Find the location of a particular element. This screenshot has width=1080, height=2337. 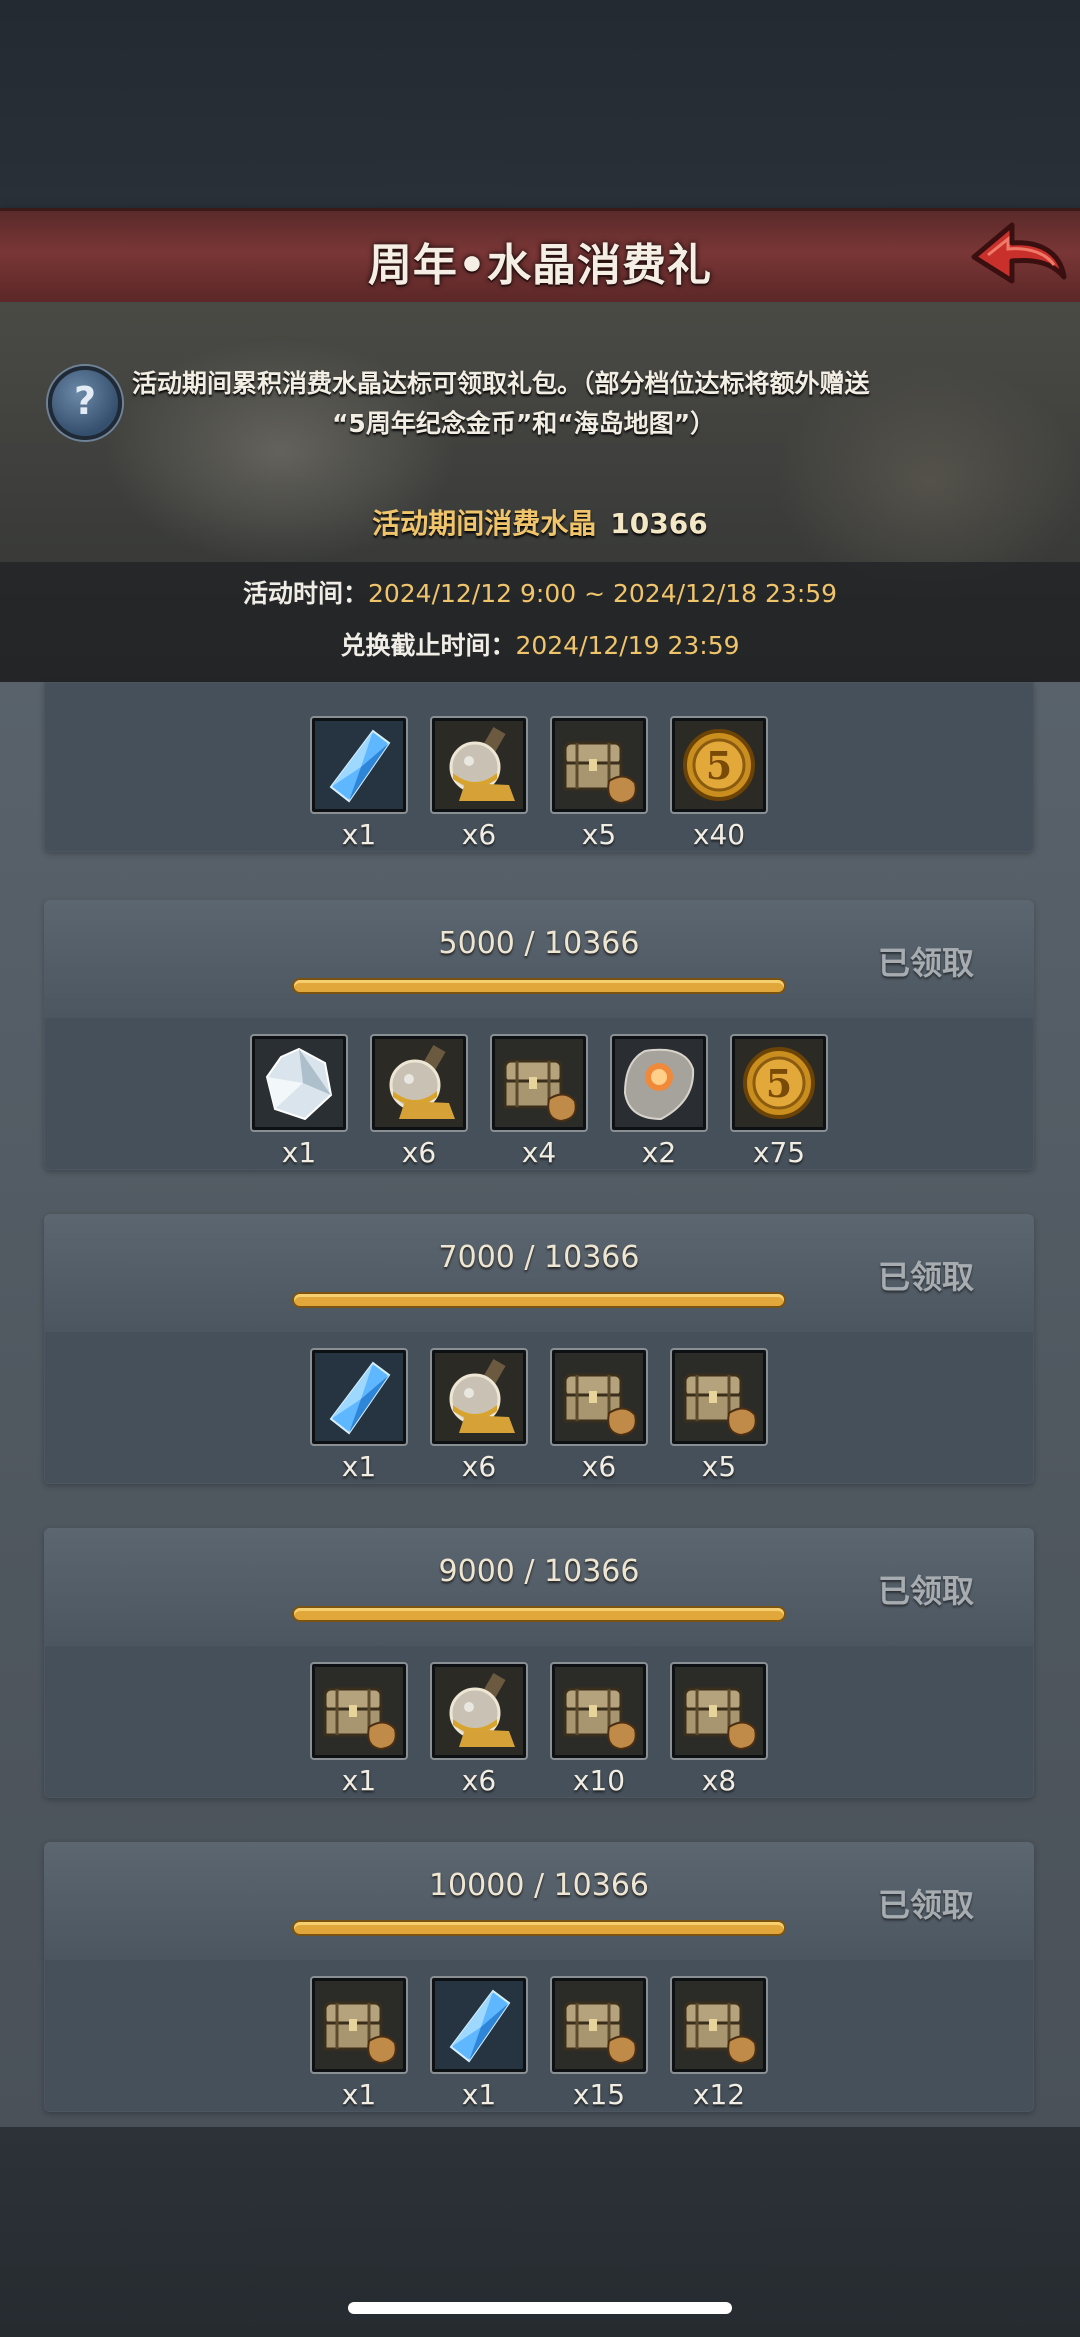

exchange-value: 2024/12/19 23:59 is located at coordinates (627, 645).